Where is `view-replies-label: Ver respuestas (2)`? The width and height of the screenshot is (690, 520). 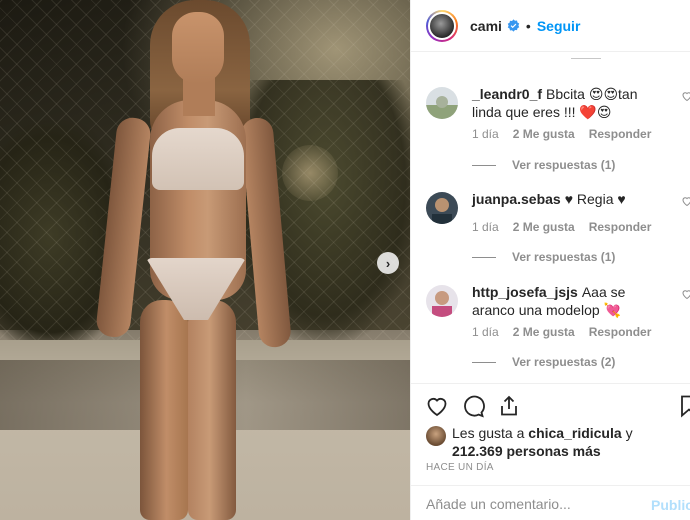 view-replies-label: Ver respuestas (2) is located at coordinates (564, 362).